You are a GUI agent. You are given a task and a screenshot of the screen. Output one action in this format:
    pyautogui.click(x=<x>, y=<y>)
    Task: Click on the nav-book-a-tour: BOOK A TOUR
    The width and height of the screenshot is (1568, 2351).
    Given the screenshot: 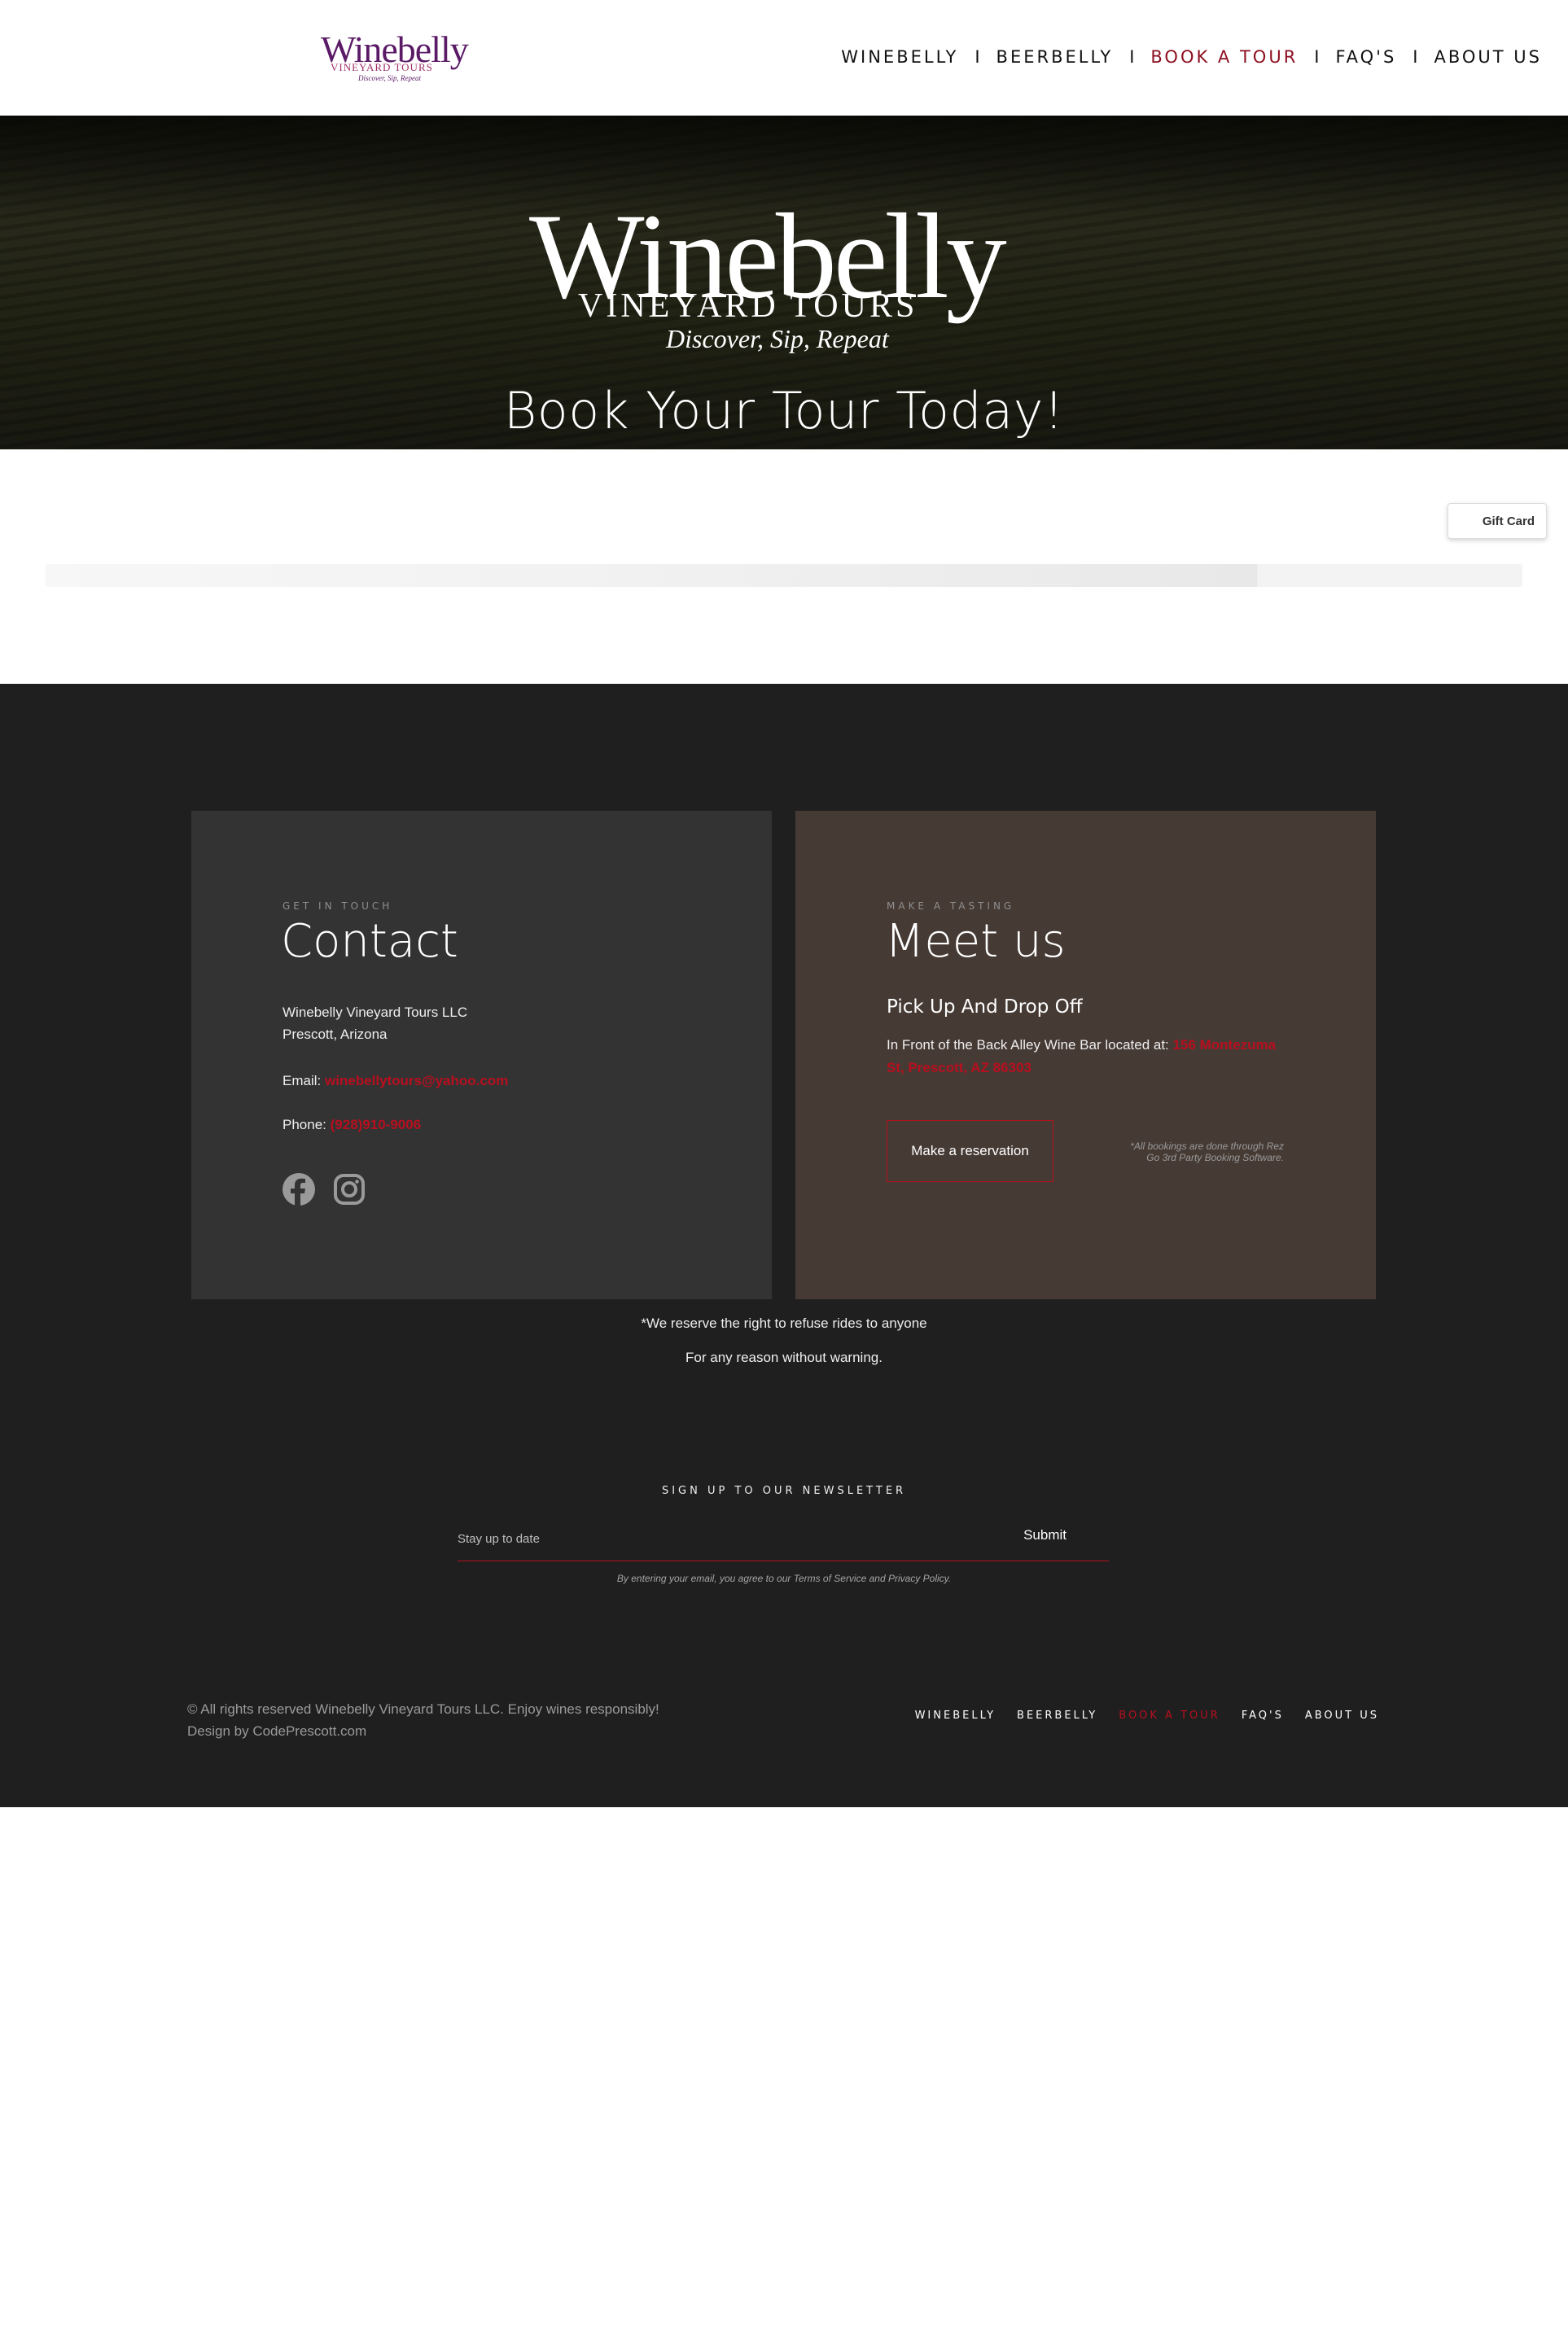 What is the action you would take?
    pyautogui.click(x=1224, y=57)
    